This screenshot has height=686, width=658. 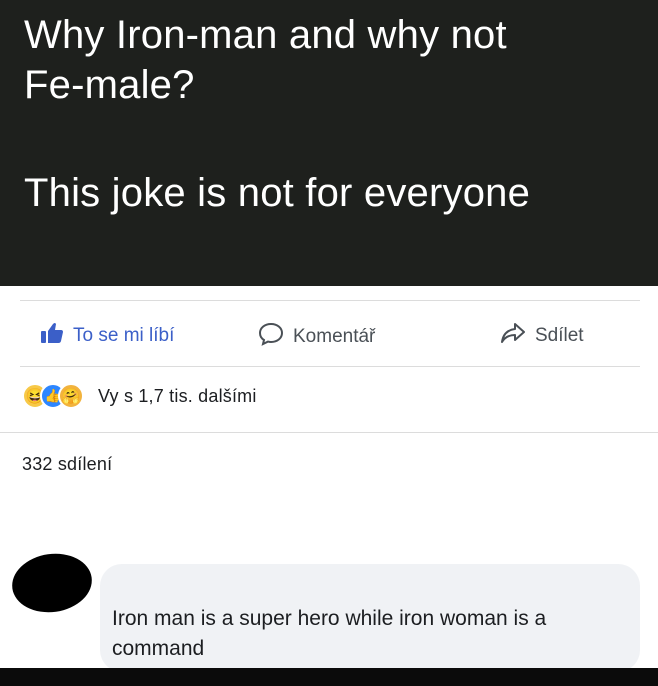 I want to click on caption-line-3: This joke is not for everyone, so click(x=277, y=193).